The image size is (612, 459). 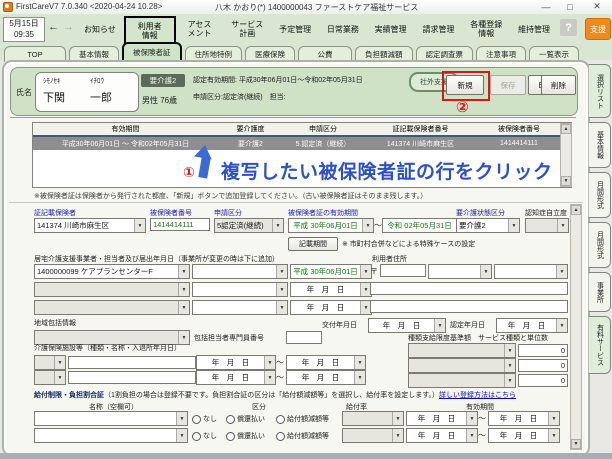 I want to click on menu-item-notice: お知らせ, so click(x=100, y=29).